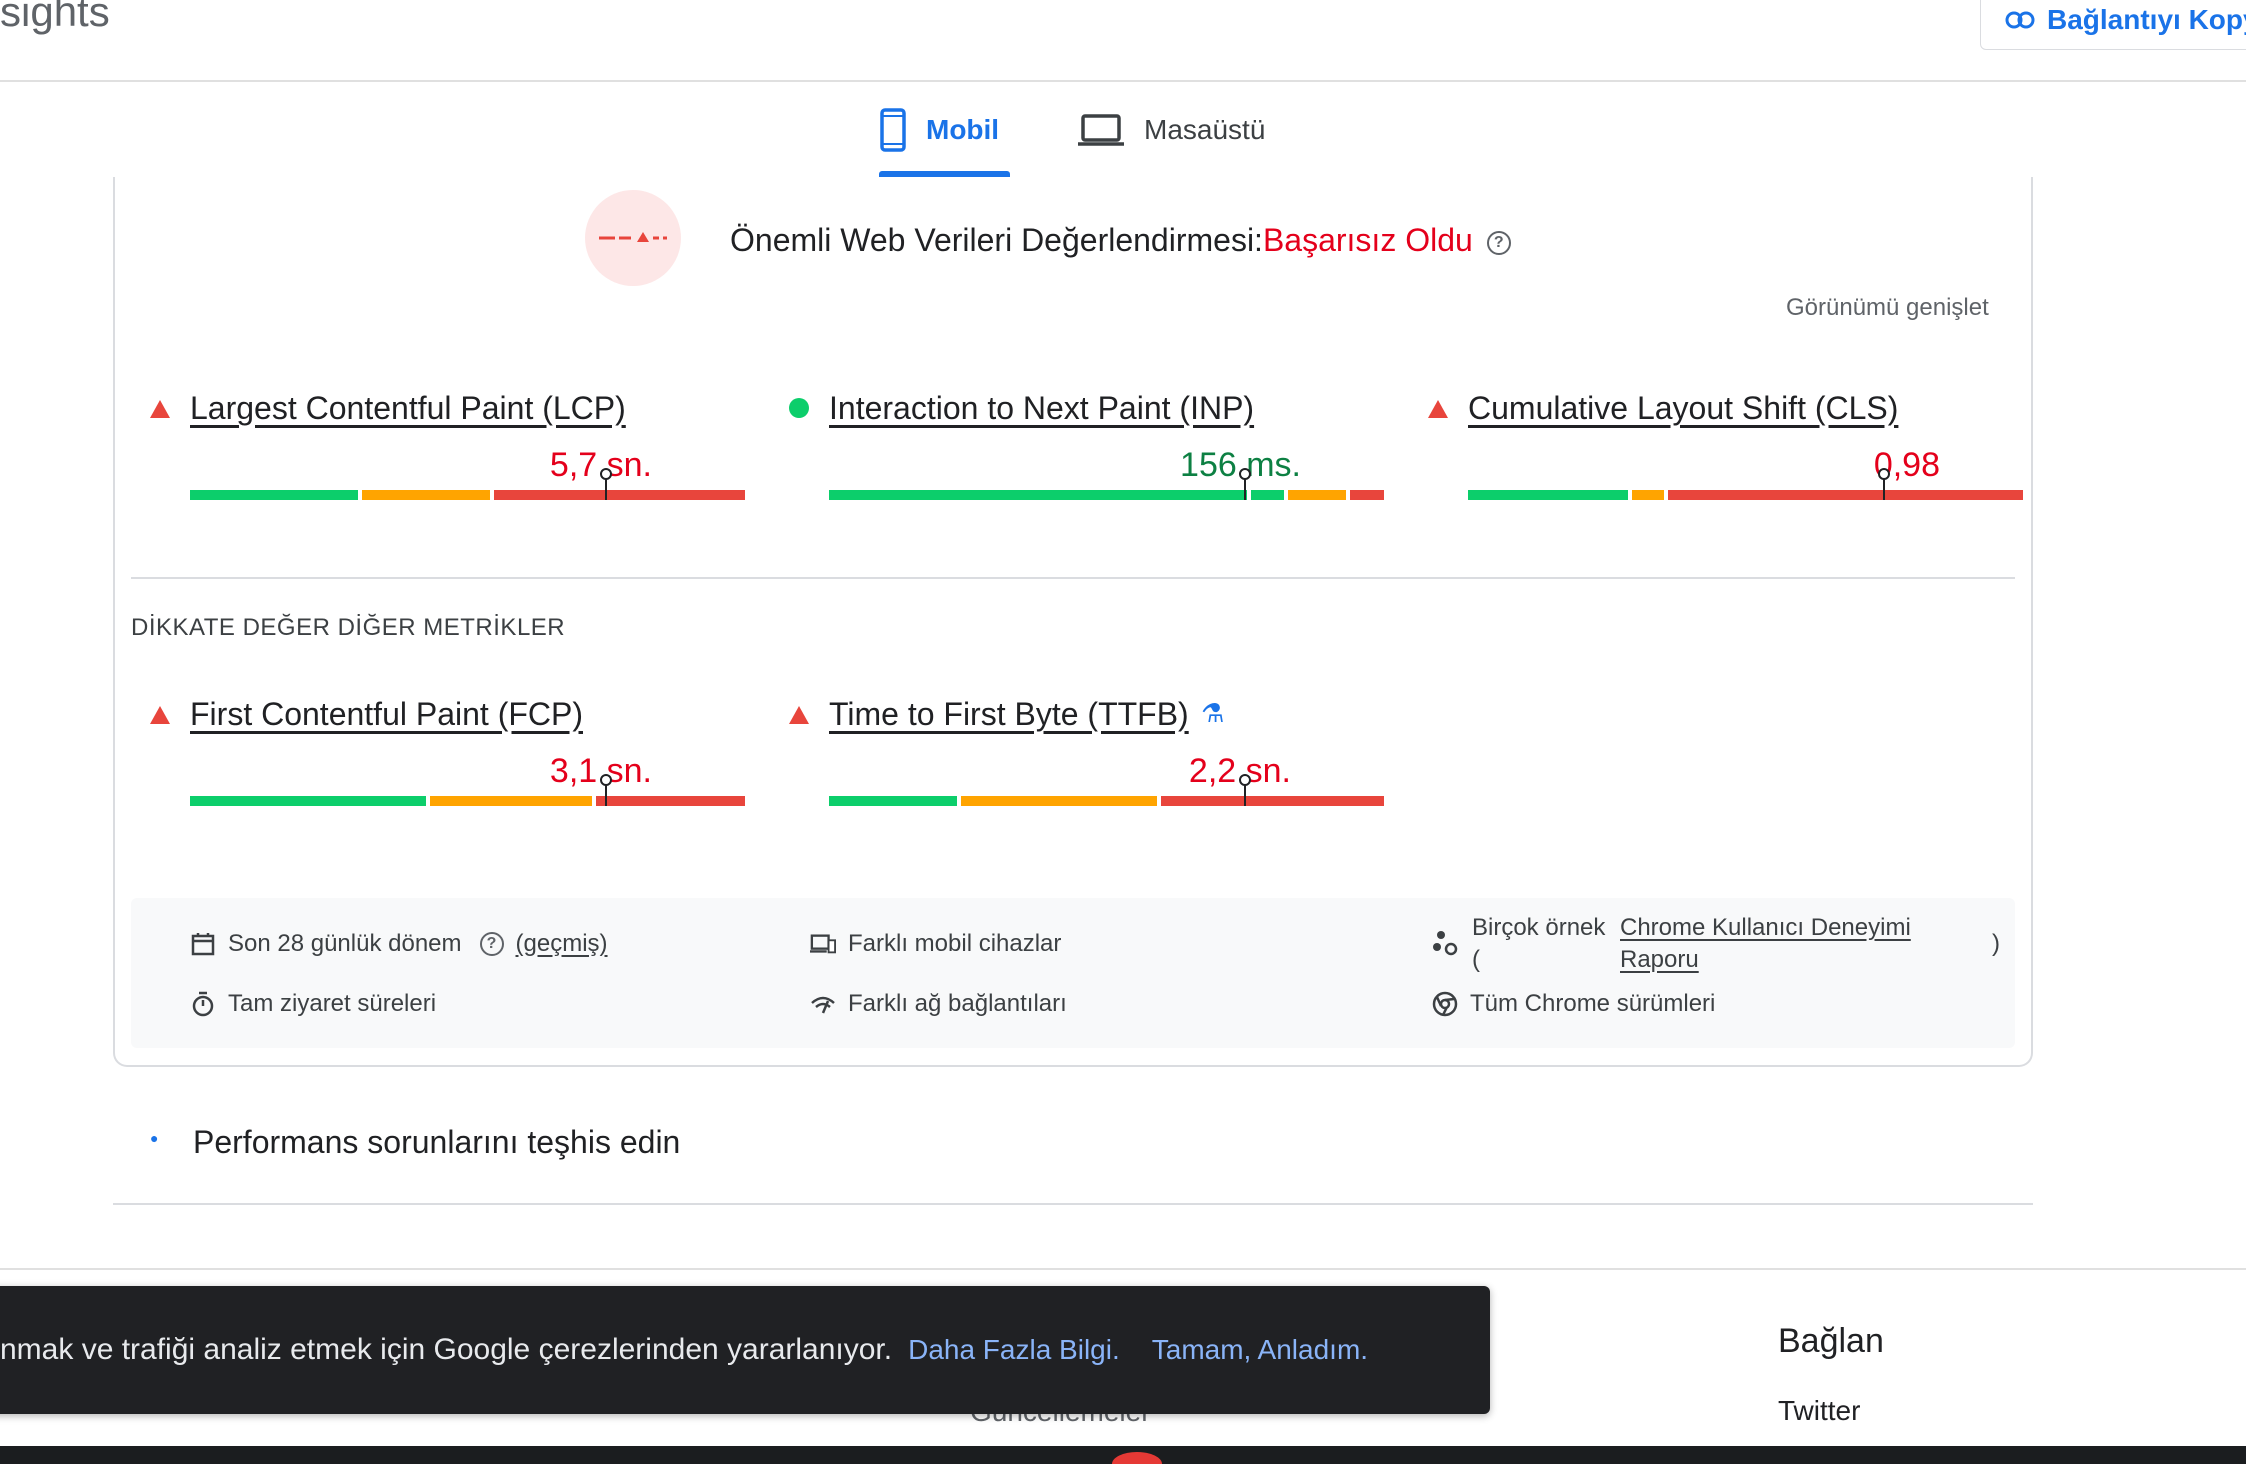  Describe the element at coordinates (447, 465) in the screenshot. I see `metric-lcp: Largest Contentful Paint (LCP) 5,7 sn.` at that location.